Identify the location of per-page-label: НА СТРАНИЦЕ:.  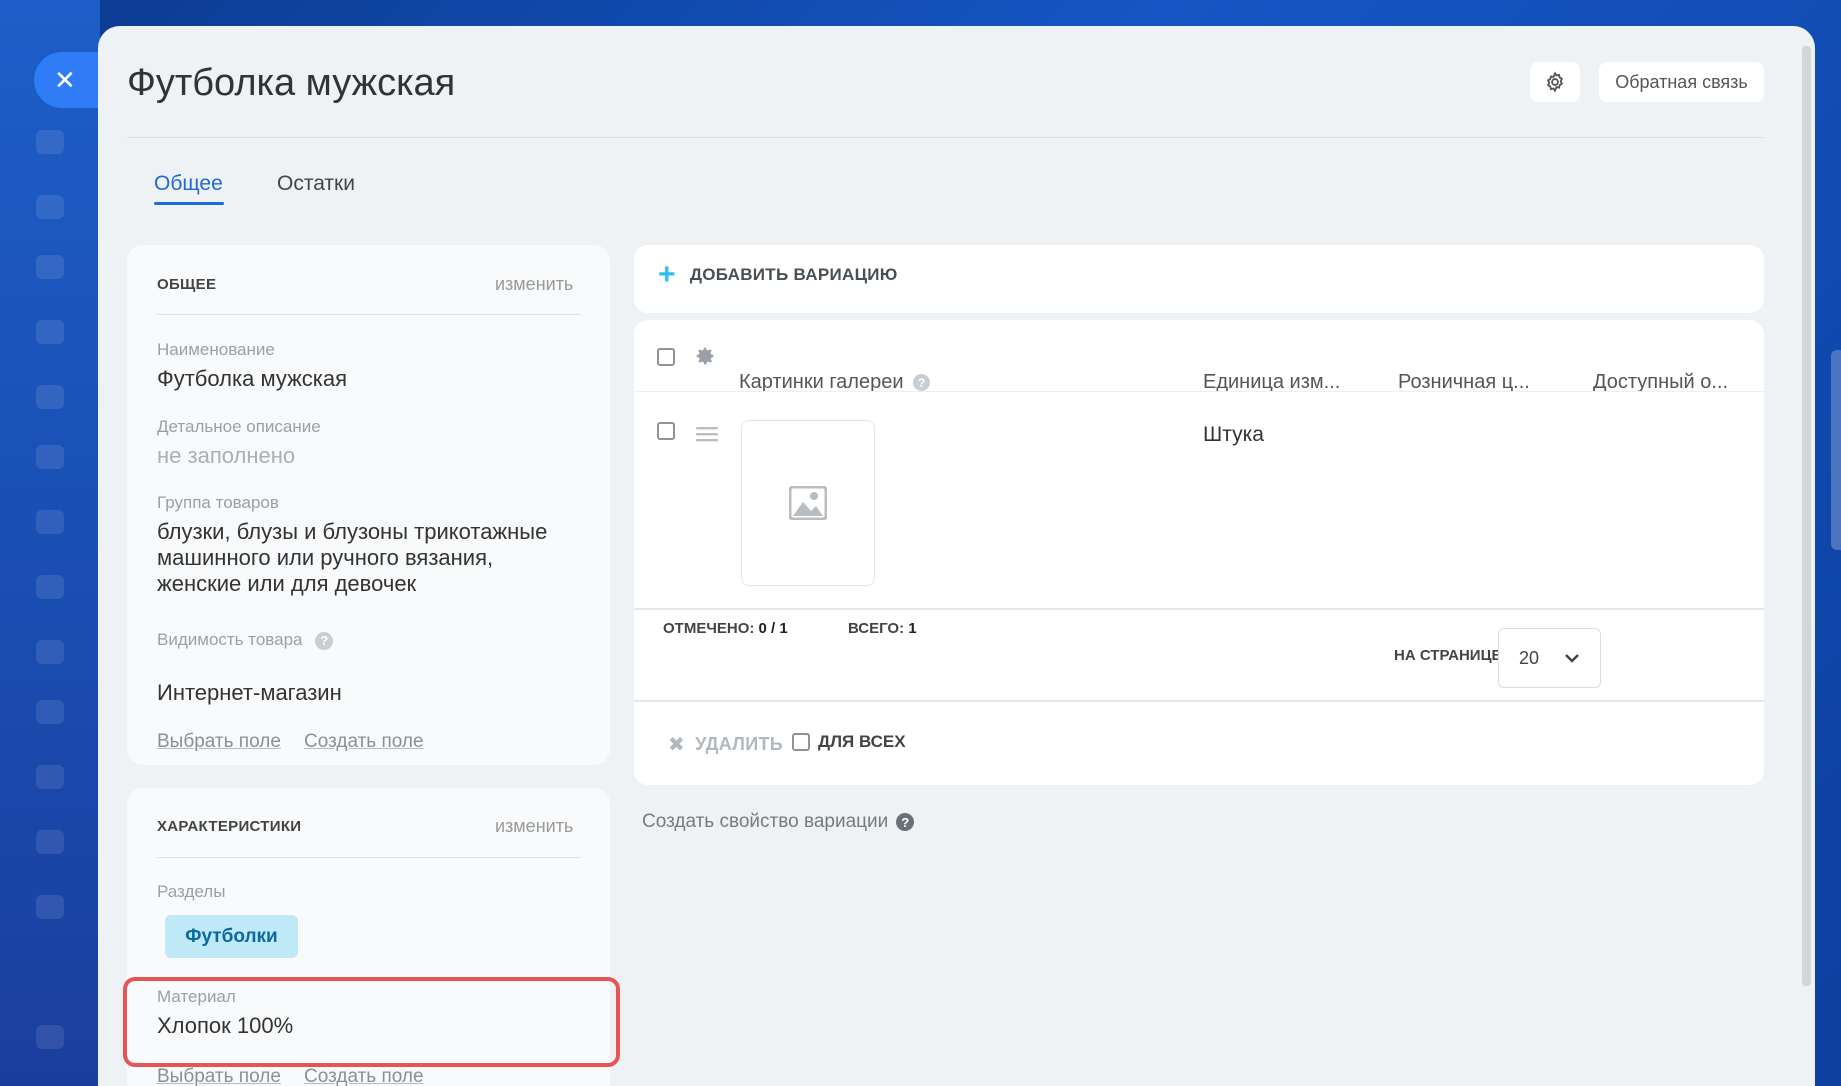
(1450, 655).